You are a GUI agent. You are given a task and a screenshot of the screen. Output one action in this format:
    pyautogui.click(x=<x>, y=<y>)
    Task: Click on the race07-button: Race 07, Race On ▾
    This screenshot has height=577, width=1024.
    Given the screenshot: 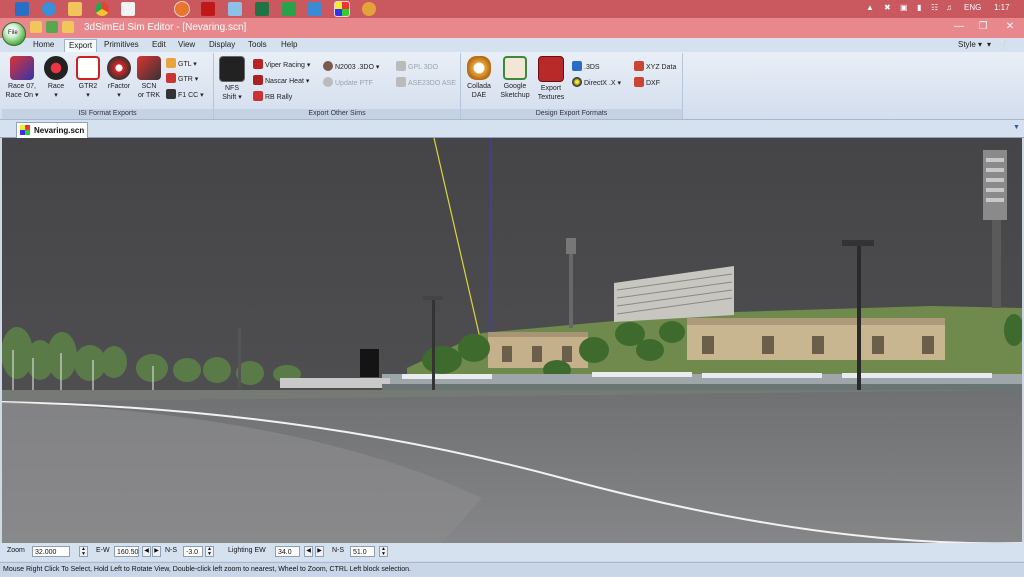 What is the action you would take?
    pyautogui.click(x=22, y=78)
    